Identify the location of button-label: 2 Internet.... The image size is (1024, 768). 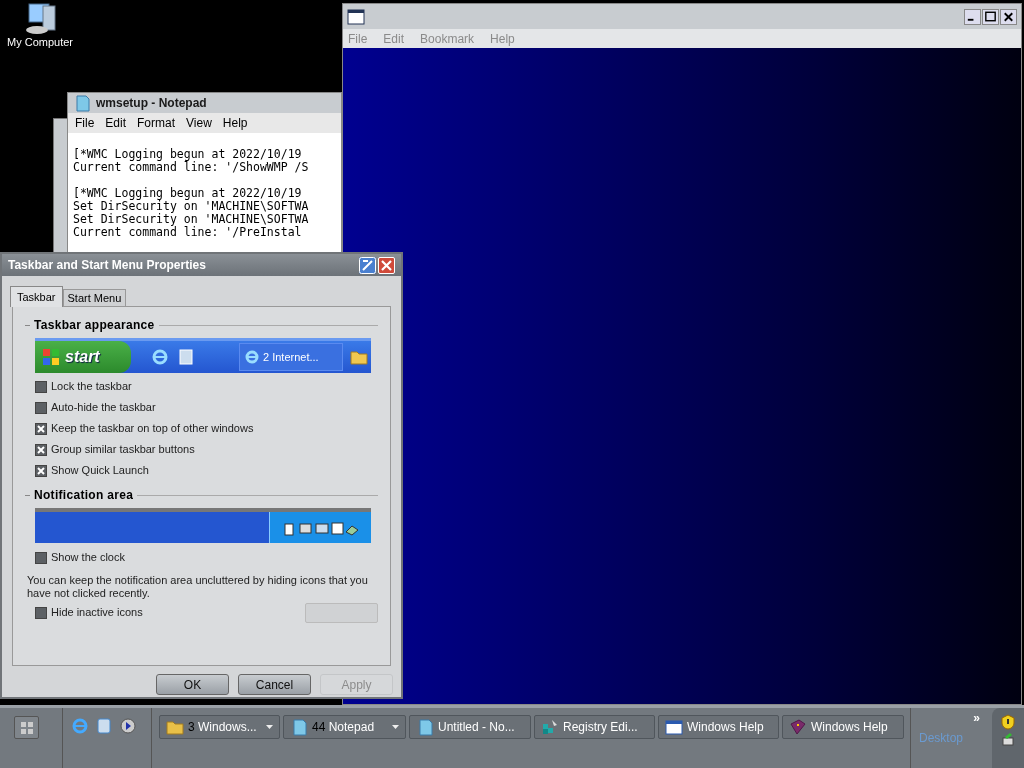
(291, 357).